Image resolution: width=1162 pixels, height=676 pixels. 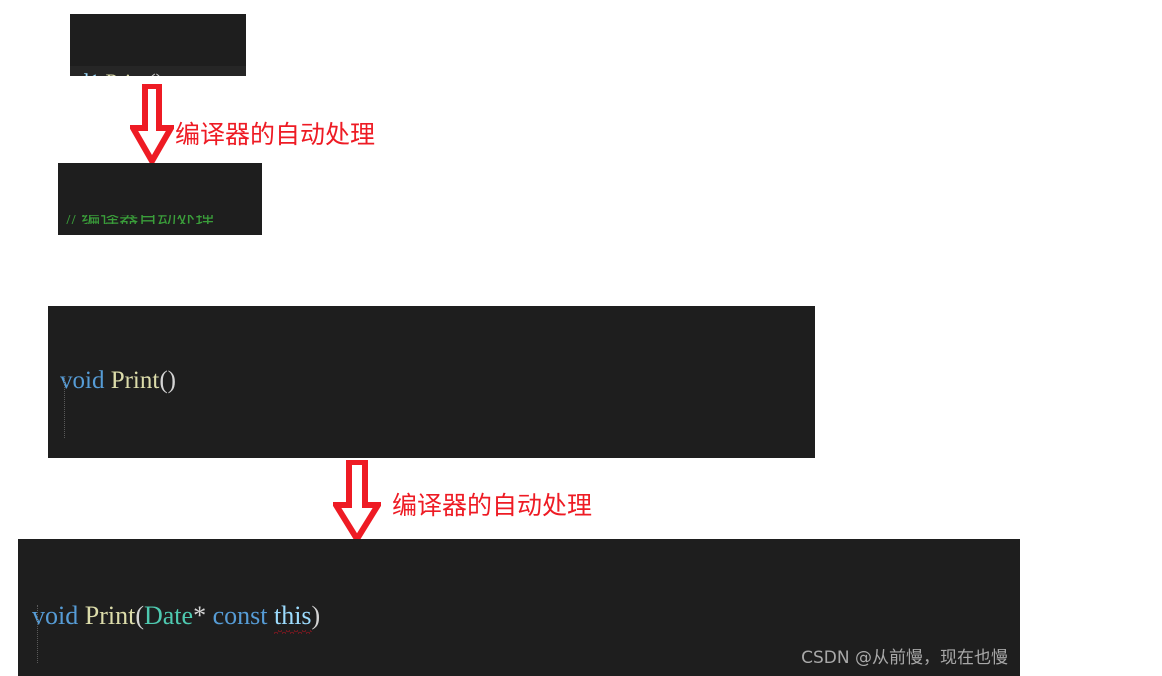 I want to click on code-line: d1.Print();, so click(x=158, y=71).